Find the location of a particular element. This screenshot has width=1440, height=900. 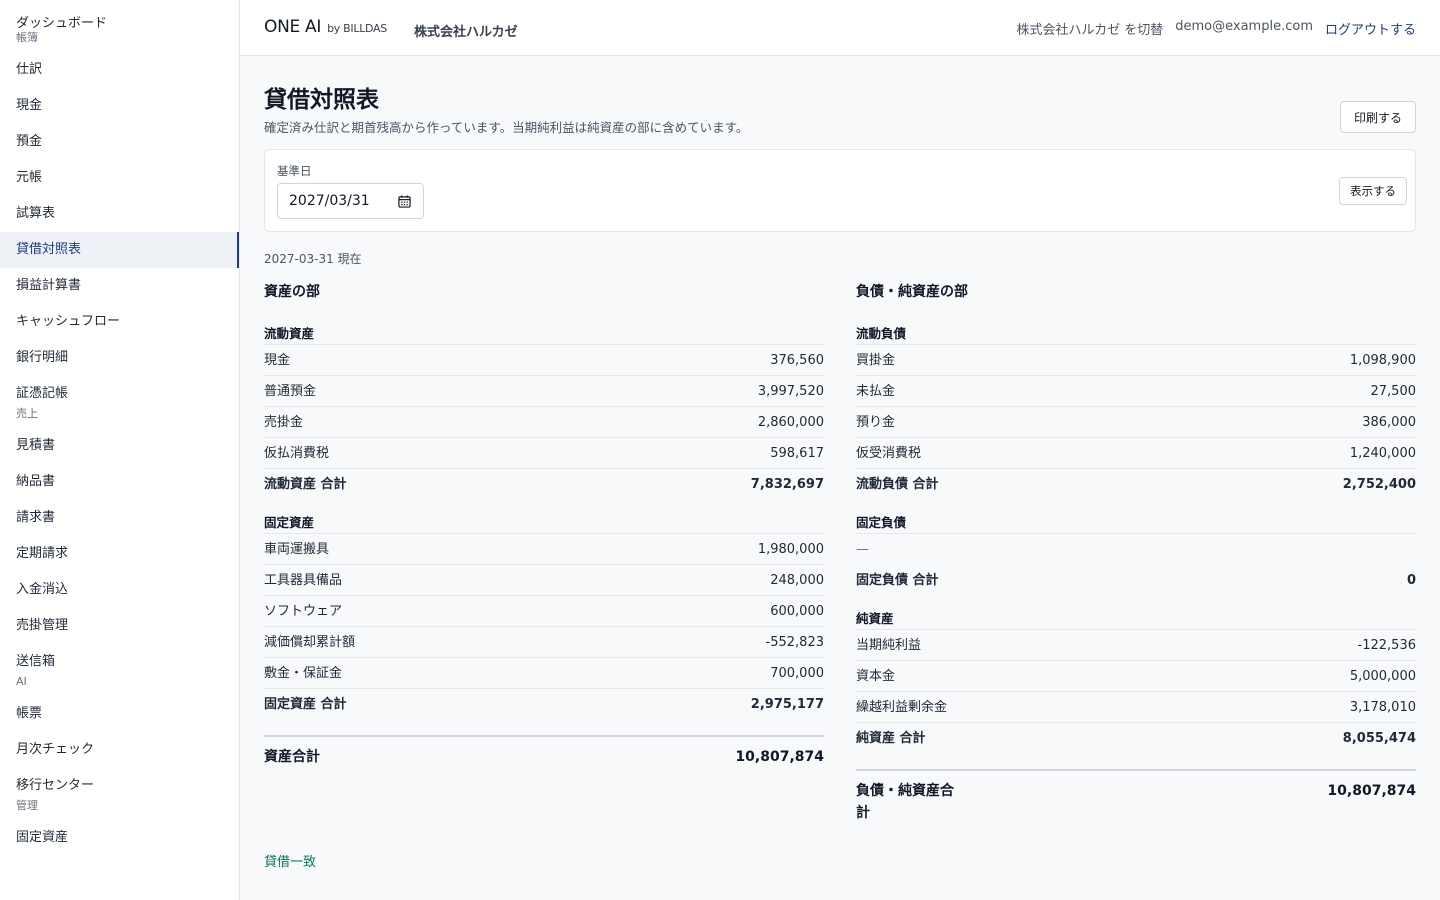

row-label: 流動資産 合計 is located at coordinates (305, 484).